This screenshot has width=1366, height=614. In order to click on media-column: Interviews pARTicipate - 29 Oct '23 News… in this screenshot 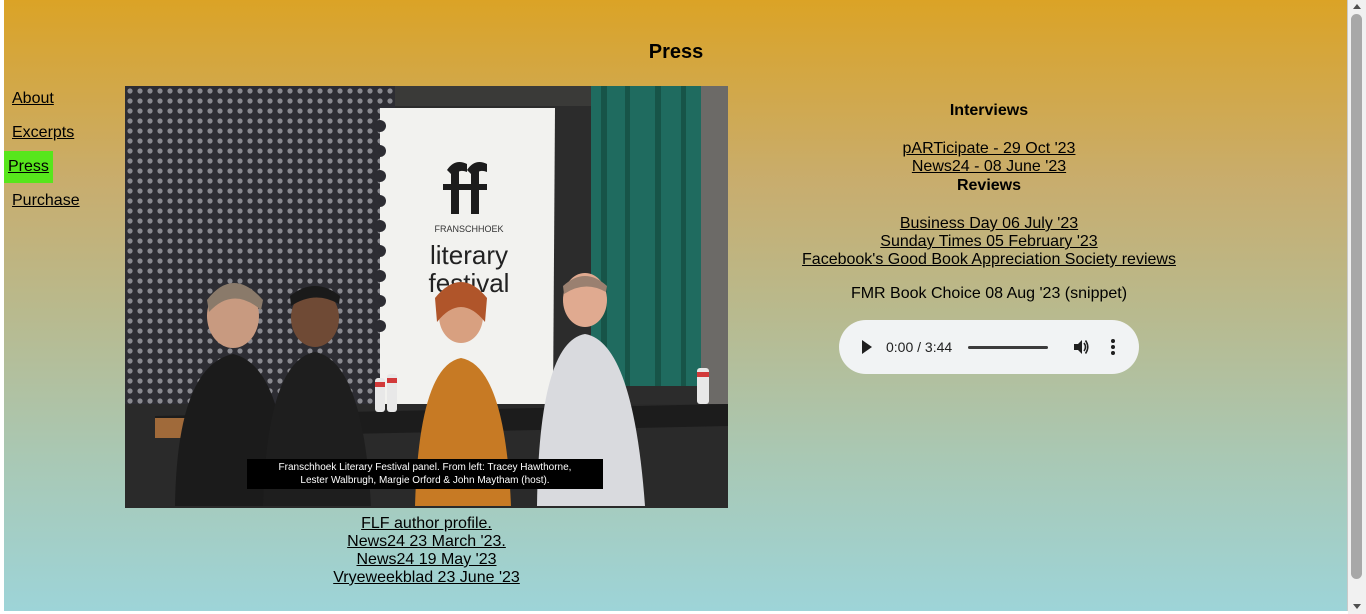, I will do `click(989, 237)`.